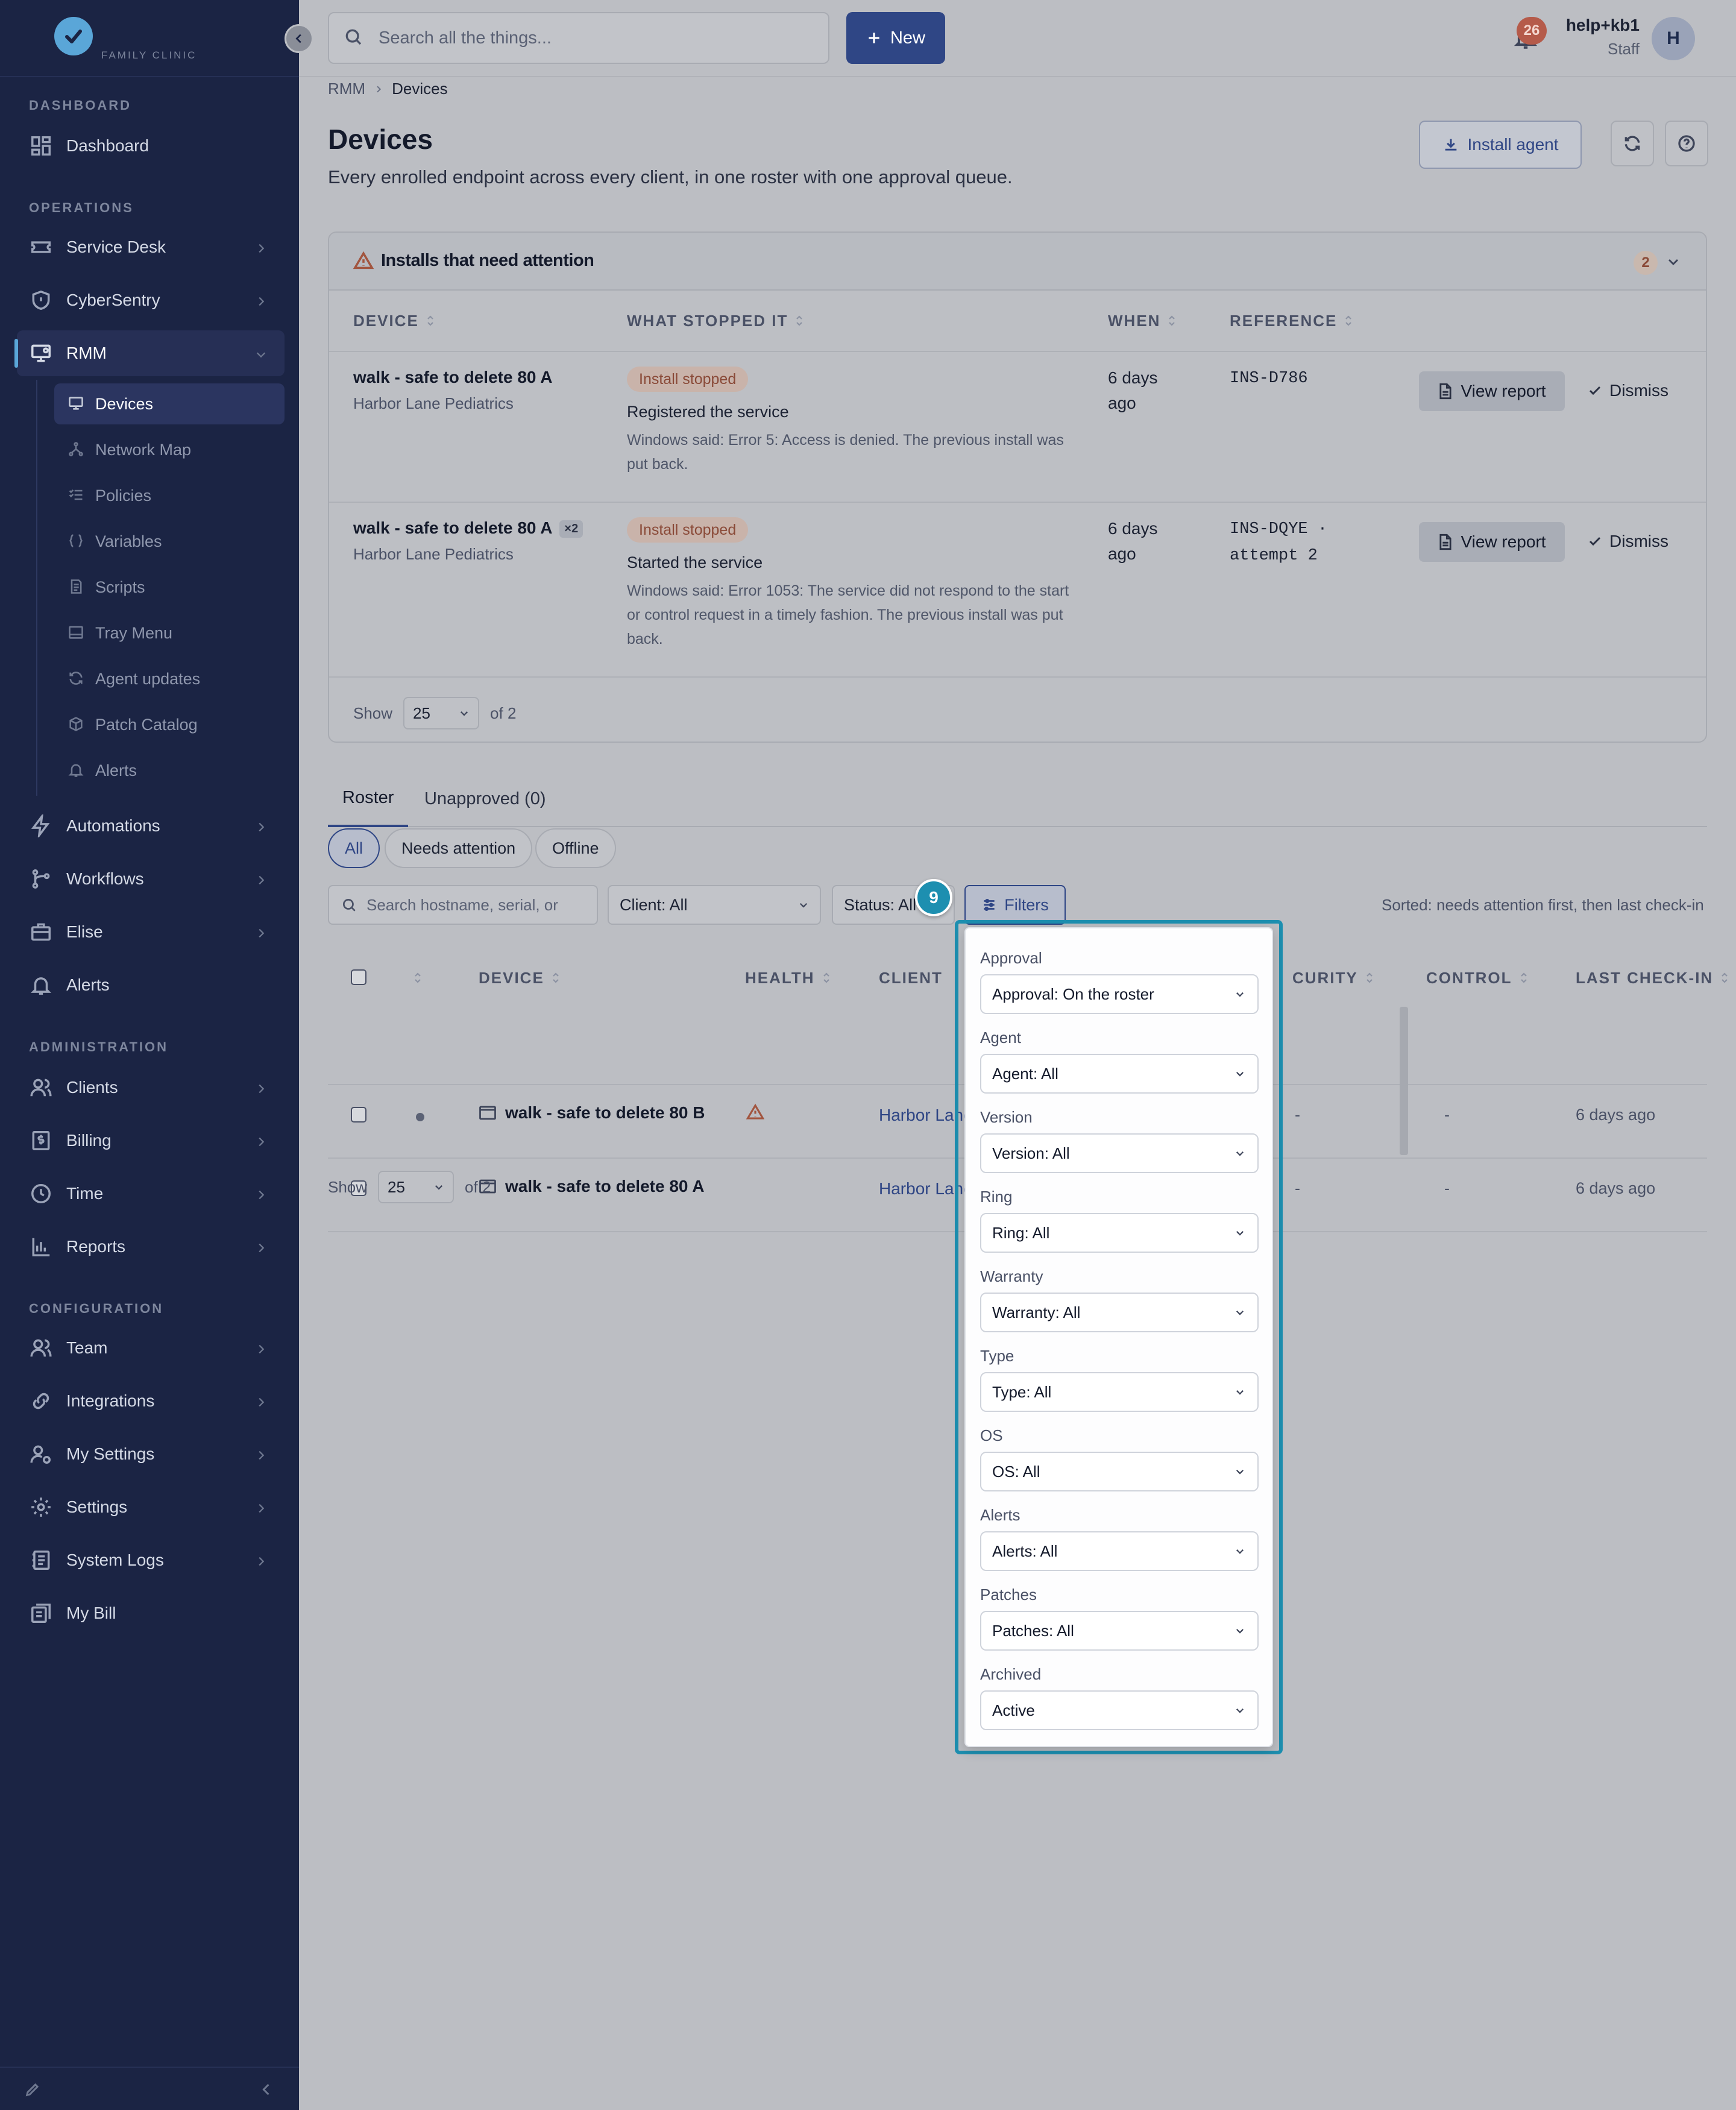  What do you see at coordinates (1445, 391) in the screenshot?
I see `document-icon` at bounding box center [1445, 391].